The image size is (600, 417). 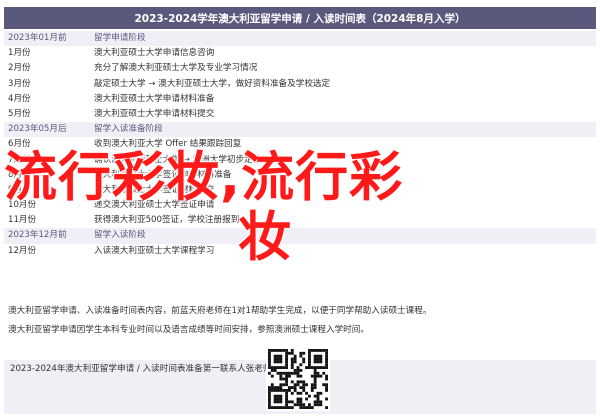 What do you see at coordinates (19, 189) in the screenshot?
I see `row-date: 9月份` at bounding box center [19, 189].